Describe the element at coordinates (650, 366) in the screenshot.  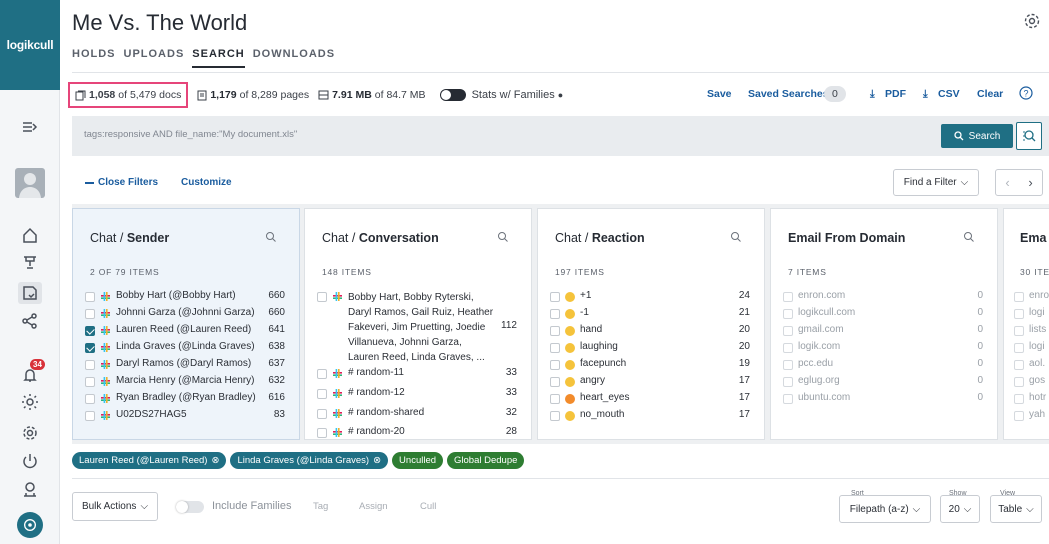
I see `list-item: facepunch 19` at that location.